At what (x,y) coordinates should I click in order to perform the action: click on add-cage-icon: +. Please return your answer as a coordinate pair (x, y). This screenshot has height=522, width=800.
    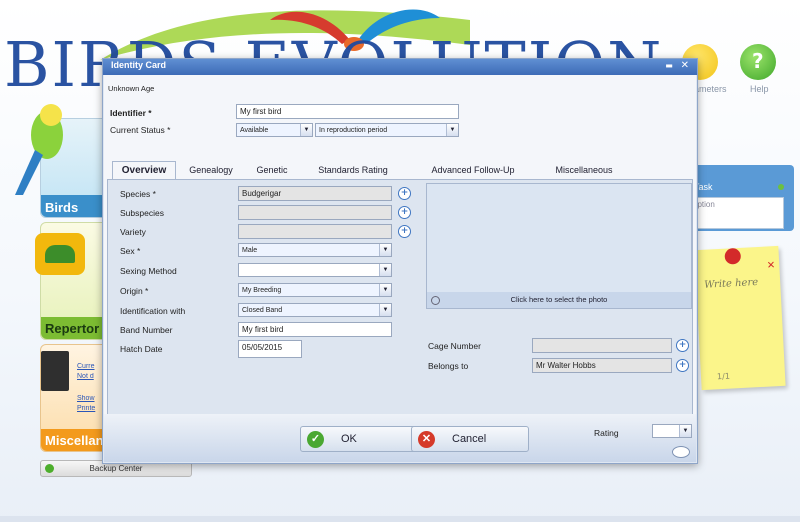
    Looking at the image, I should click on (682, 345).